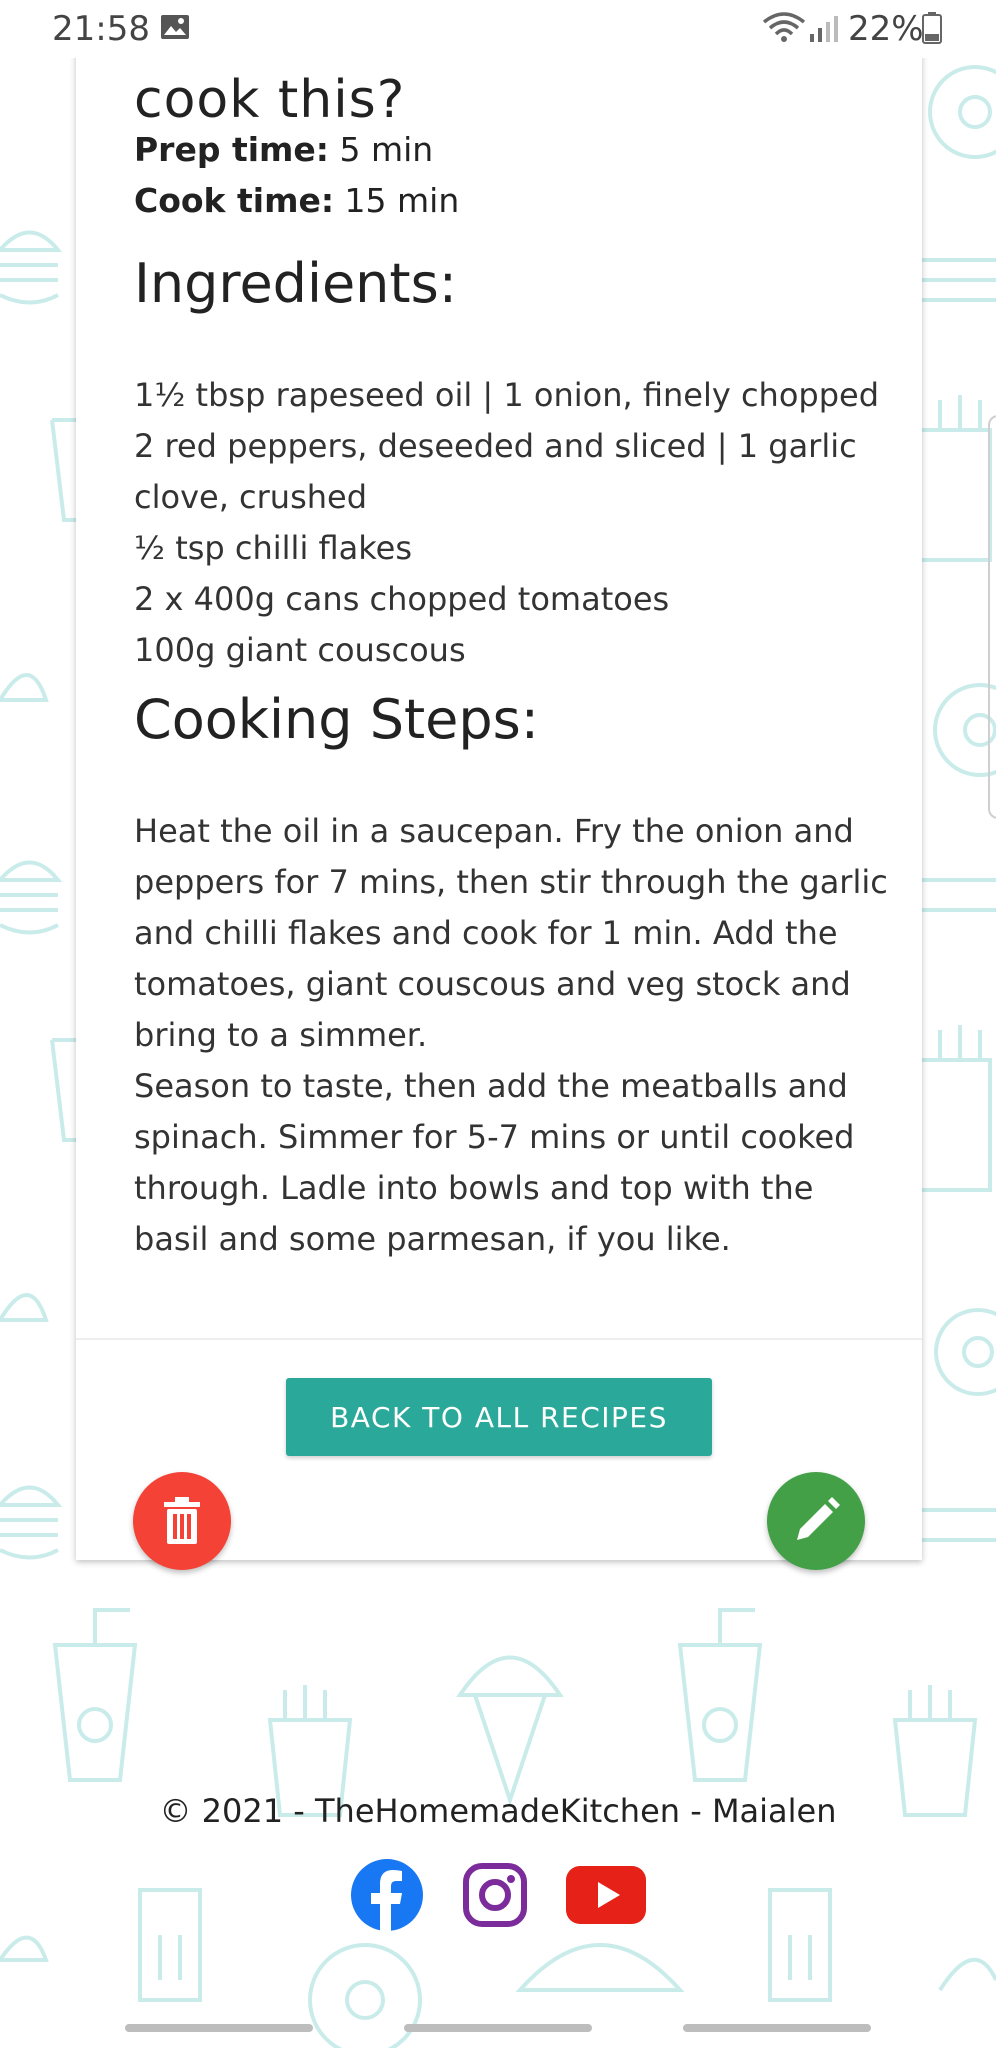 The image size is (996, 2048). I want to click on edit-recipe-button, so click(816, 1521).